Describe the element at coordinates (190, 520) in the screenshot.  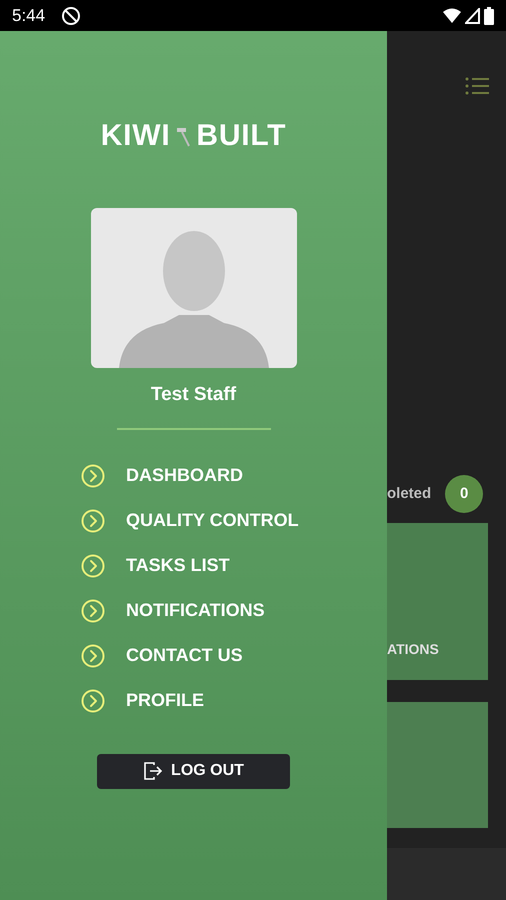
I see `menu-item: QUALITY CONTROL` at that location.